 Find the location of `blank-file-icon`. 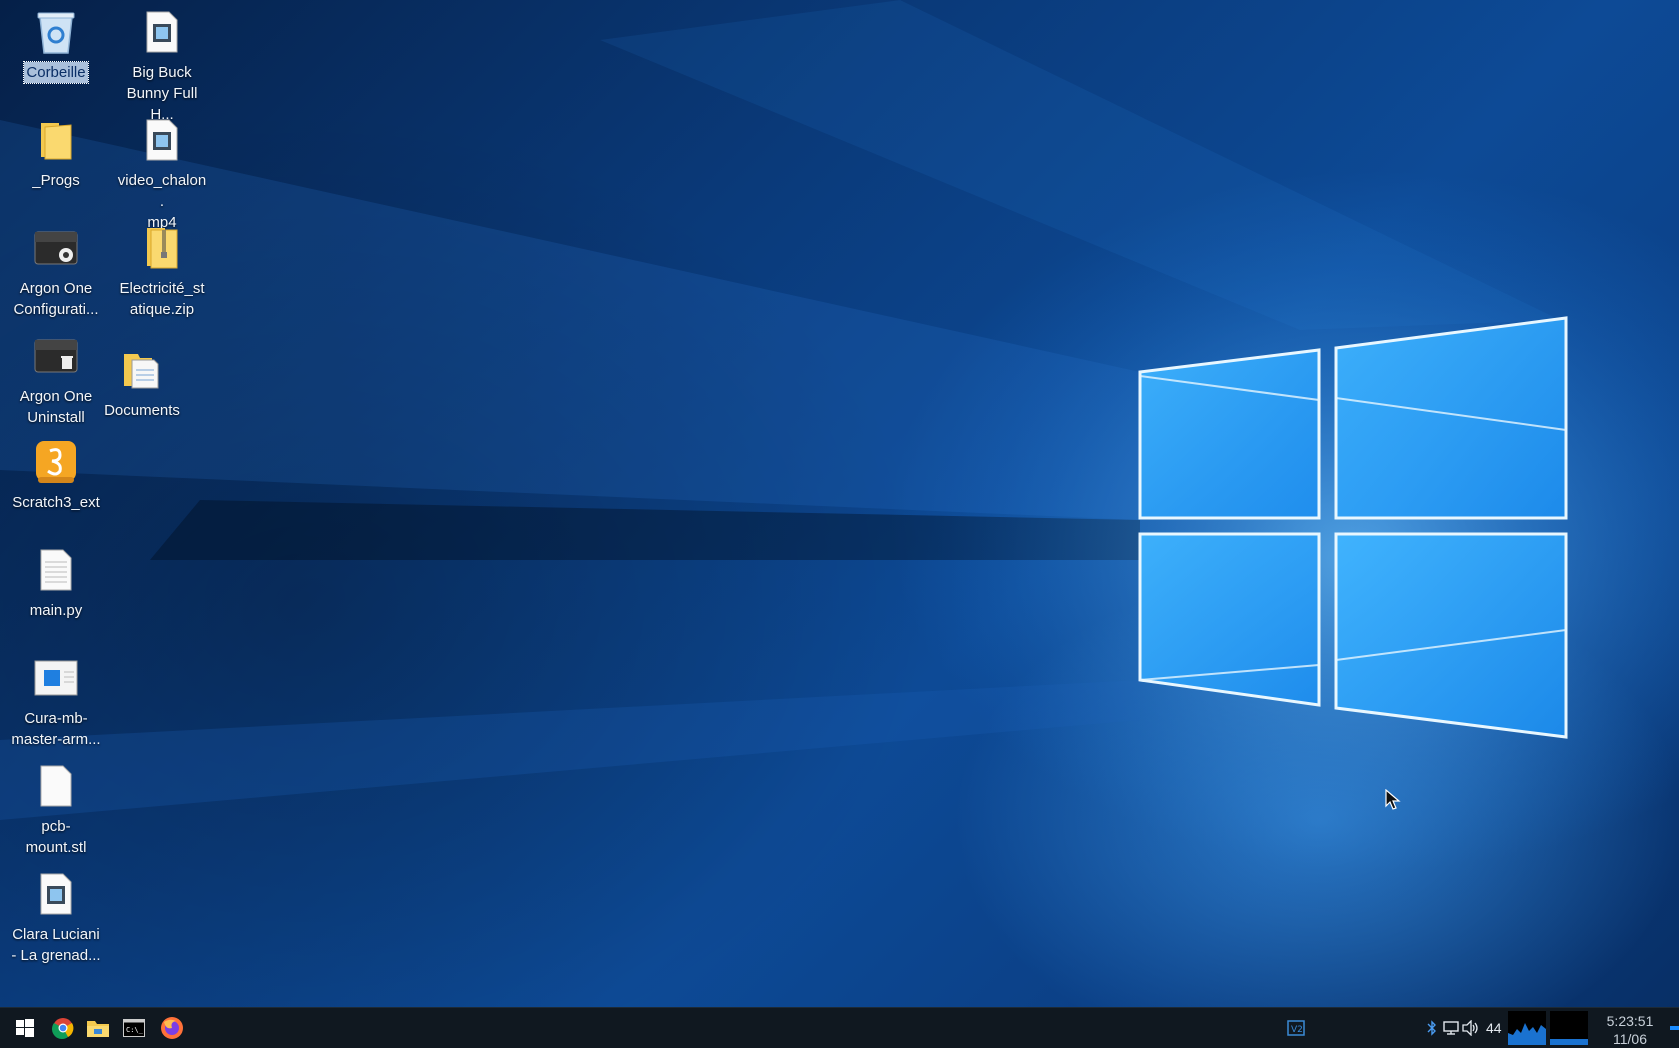

blank-file-icon is located at coordinates (56, 786).